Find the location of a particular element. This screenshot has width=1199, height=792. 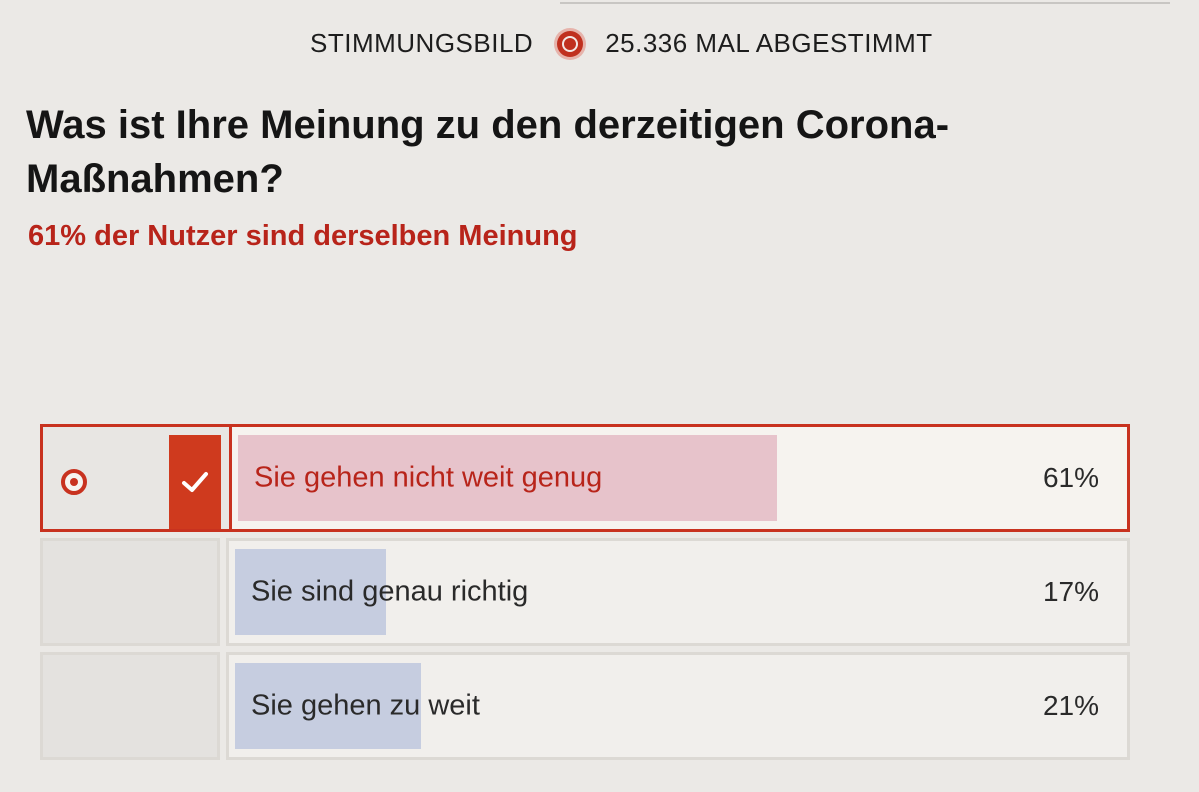

poll-option-1: Sie gehen nicht weit genug 61% is located at coordinates (585, 478).